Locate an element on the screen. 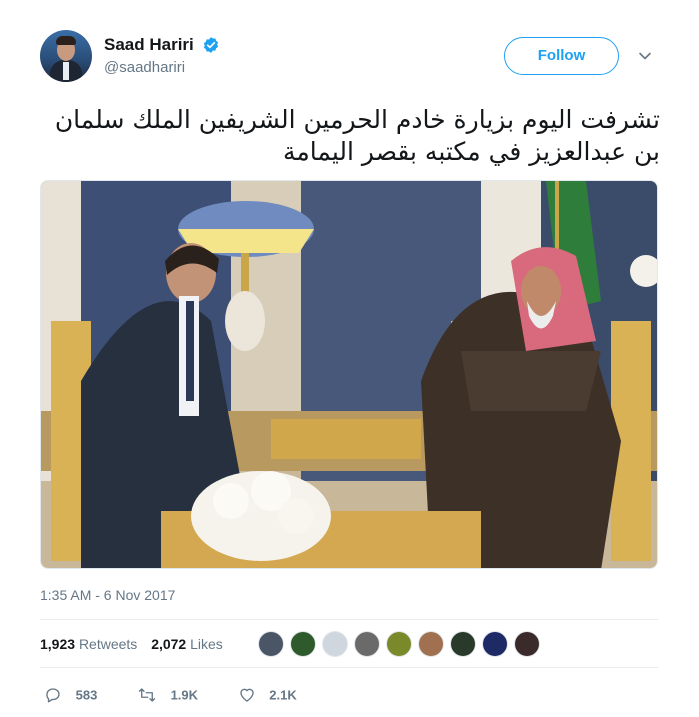  retweets-label: Retweets is located at coordinates (108, 644).